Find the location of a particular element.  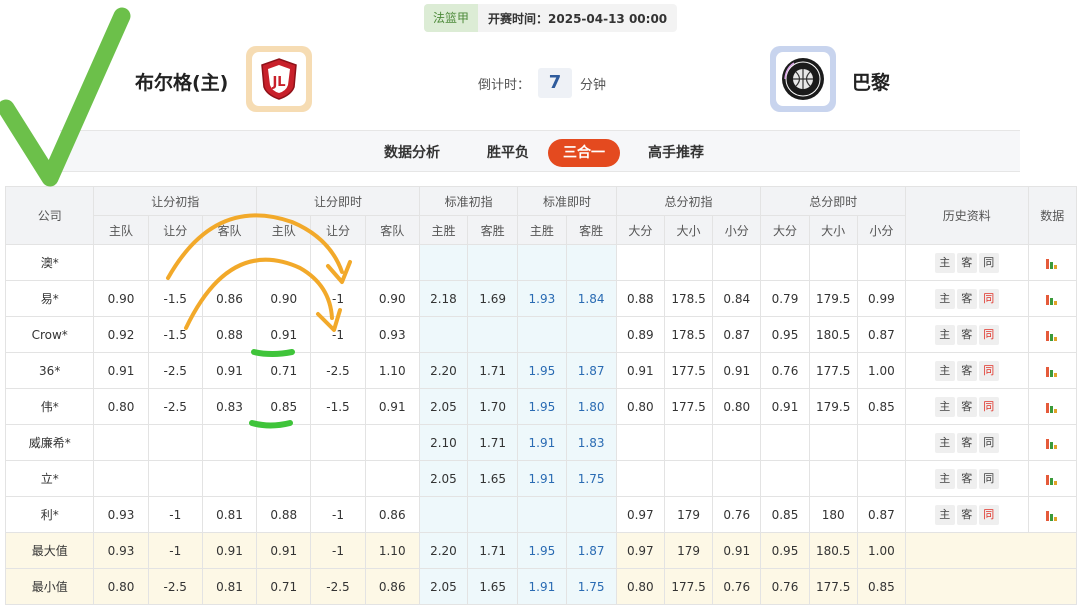

home-team-logo: JL is located at coordinates (279, 79).